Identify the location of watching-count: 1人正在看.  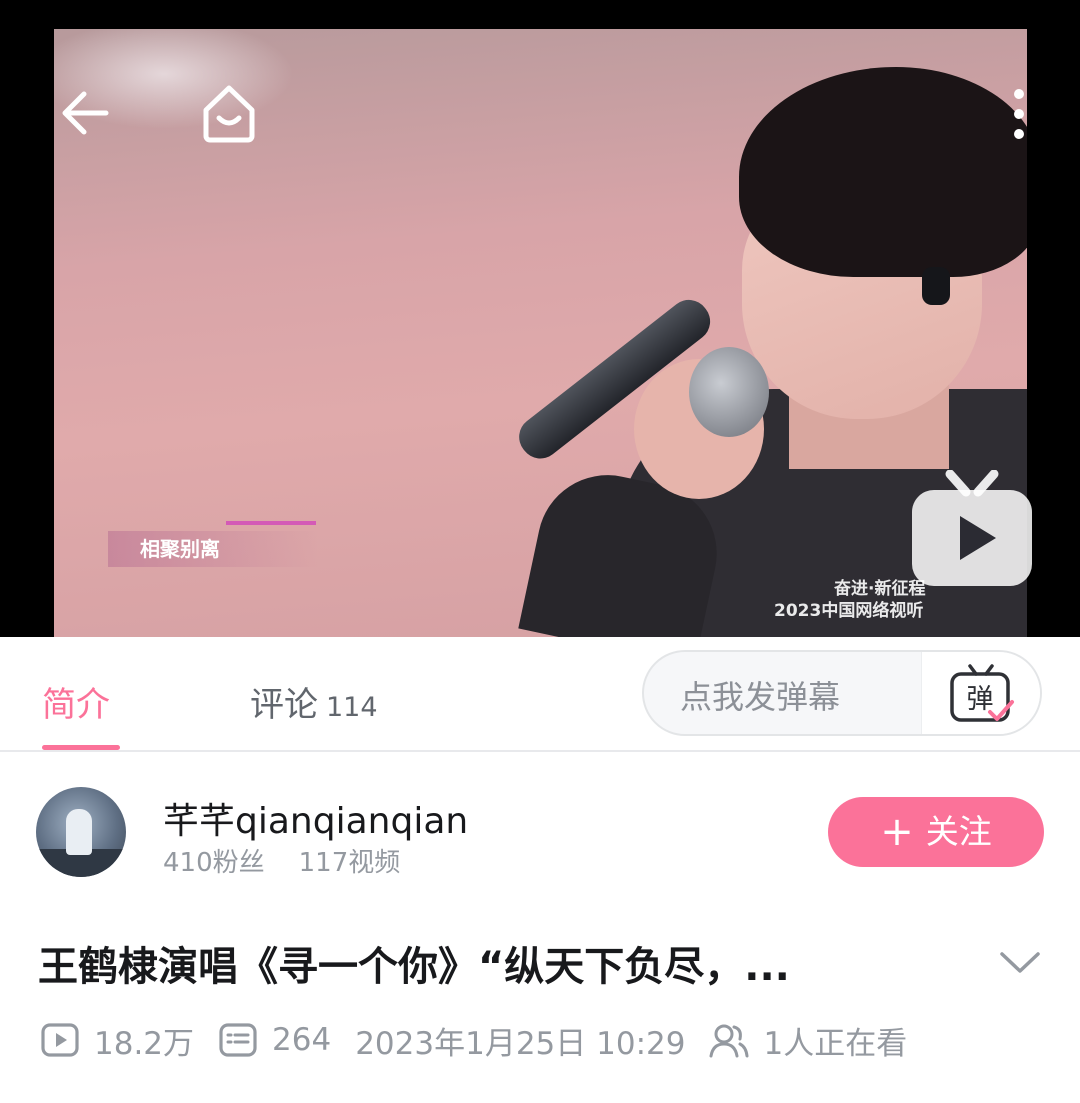
(835, 1043).